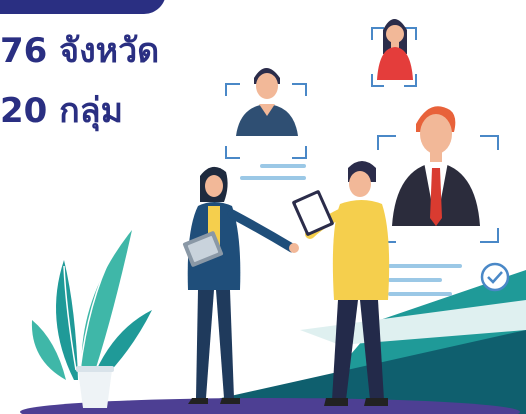 Image resolution: width=526 pixels, height=414 pixels. What do you see at coordinates (240, 285) in the screenshot?
I see `woman-figure` at bounding box center [240, 285].